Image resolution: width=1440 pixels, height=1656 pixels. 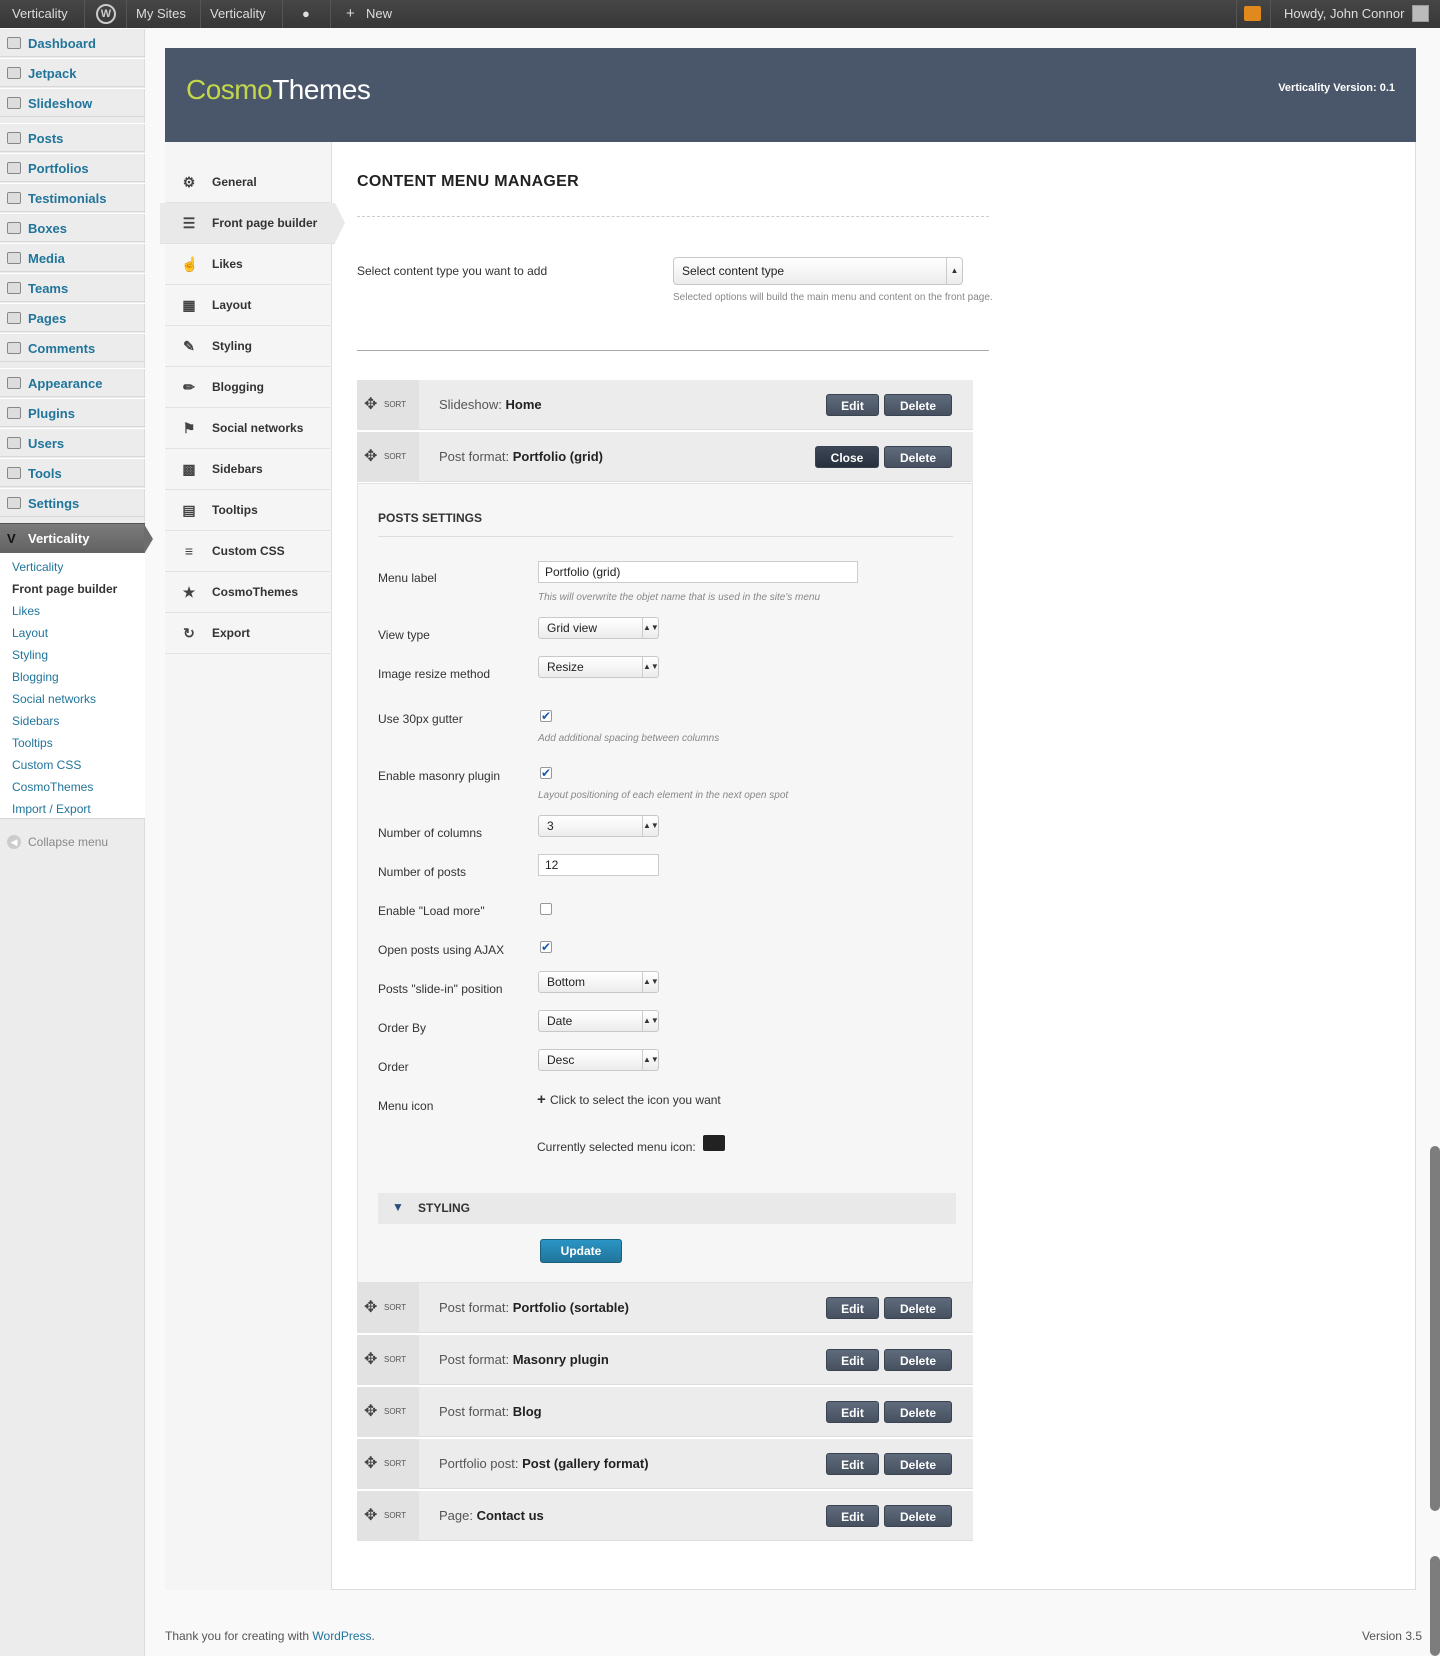 I want to click on howdy-user-link: Howdy, John Connor, so click(x=1344, y=14).